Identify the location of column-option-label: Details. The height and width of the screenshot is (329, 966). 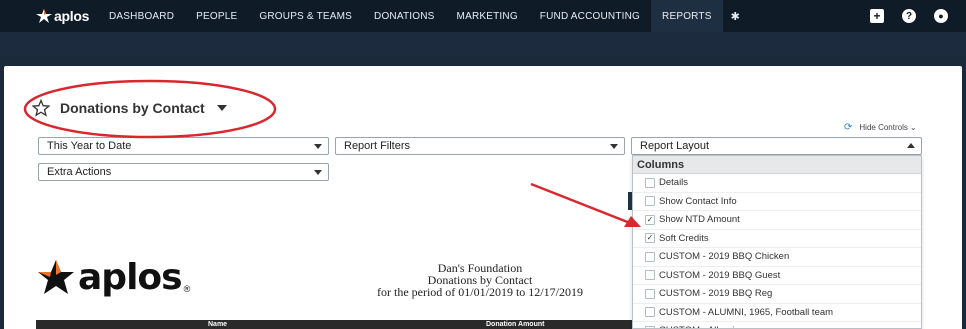
(674, 183).